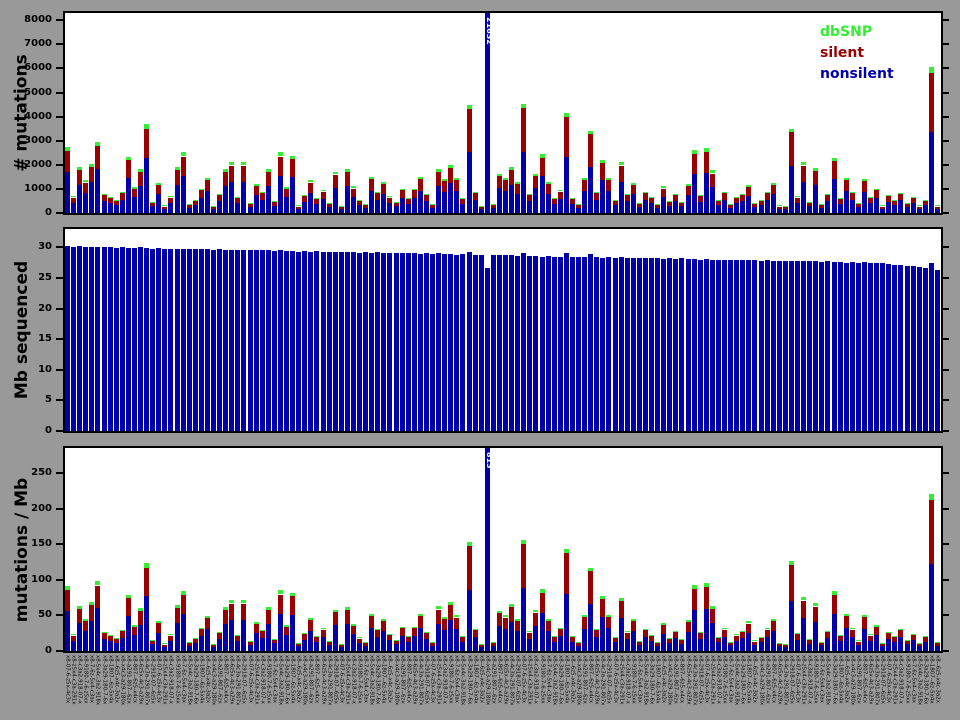  Describe the element at coordinates (945, 20) in the screenshot. I see `right-tick-mark` at that location.